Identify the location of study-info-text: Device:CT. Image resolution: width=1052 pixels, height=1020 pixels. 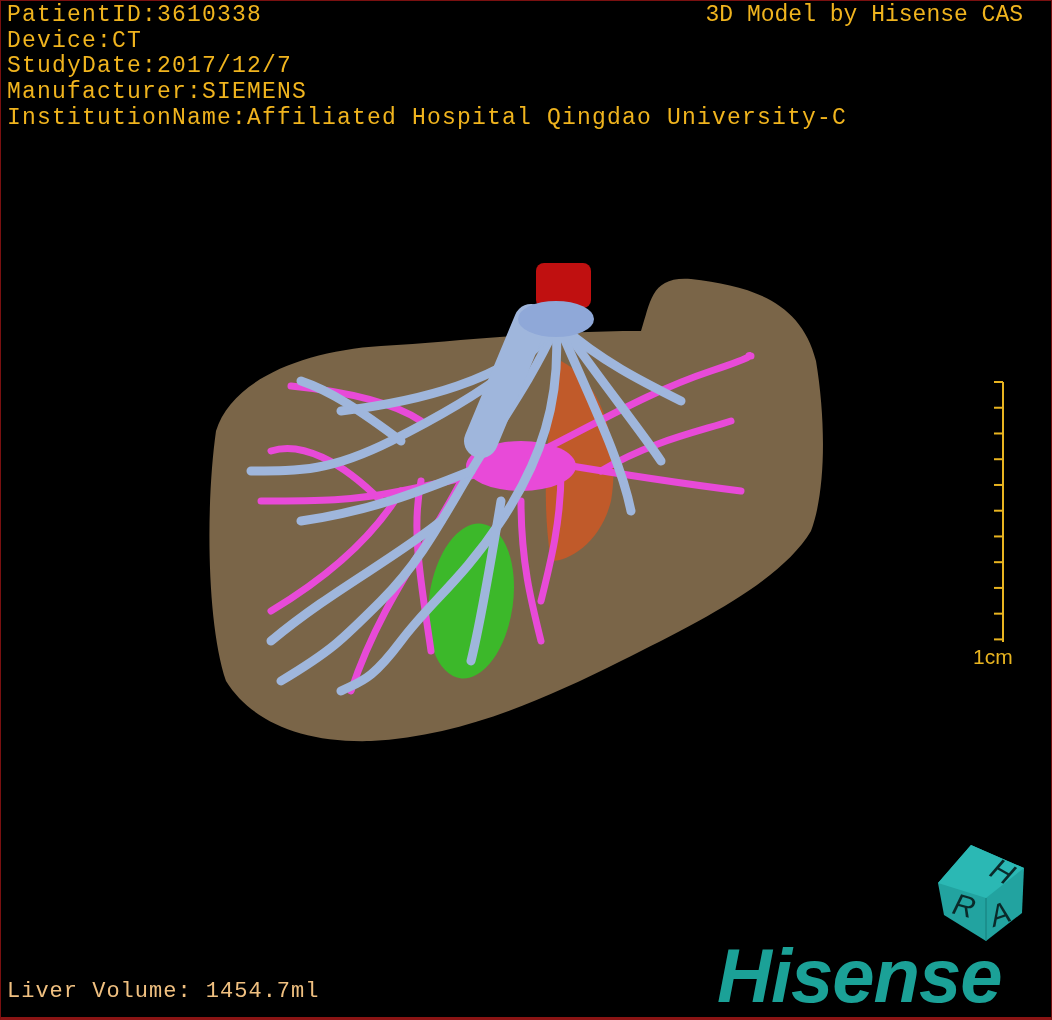
(75, 41).